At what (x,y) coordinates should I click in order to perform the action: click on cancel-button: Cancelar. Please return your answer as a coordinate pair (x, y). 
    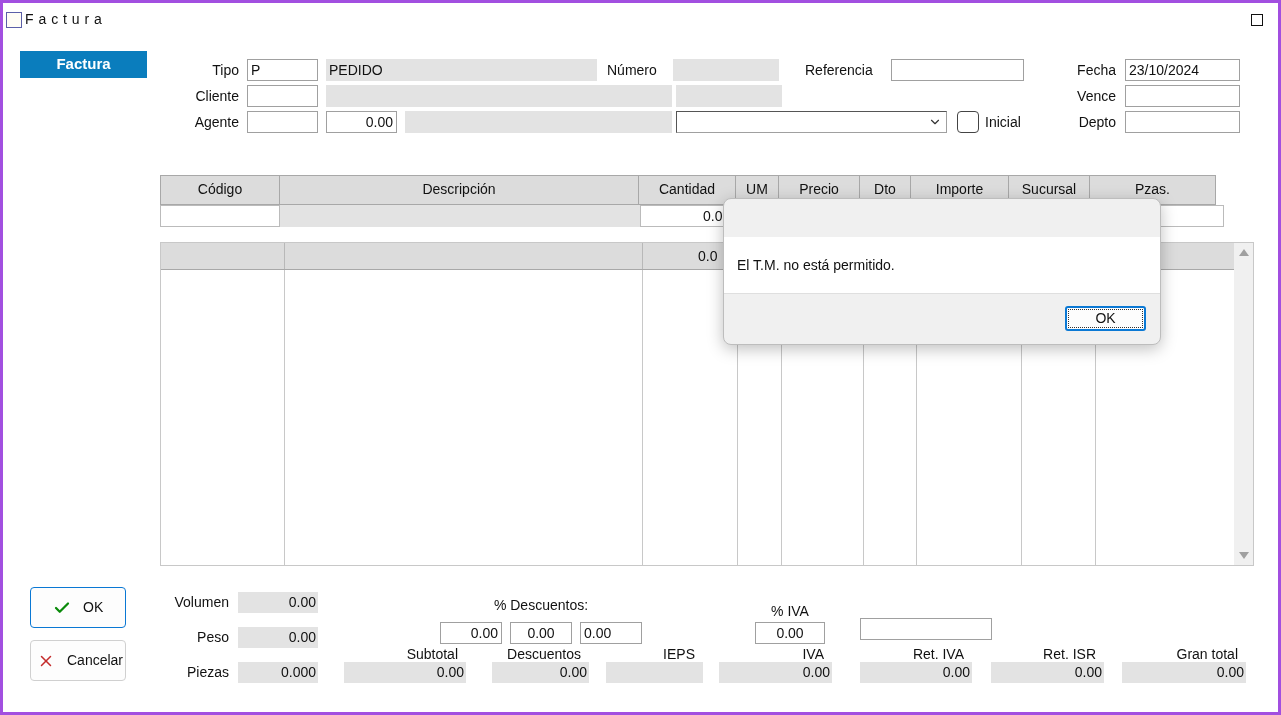
    Looking at the image, I should click on (78, 660).